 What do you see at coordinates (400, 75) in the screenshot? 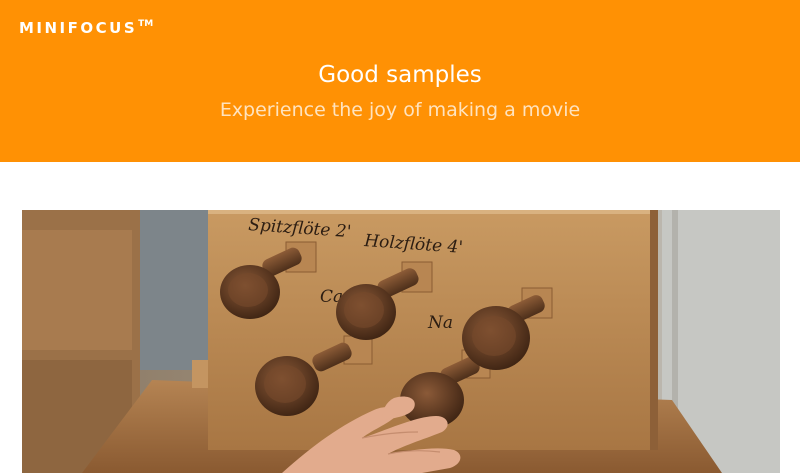
I see `banner-title: Good samples` at bounding box center [400, 75].